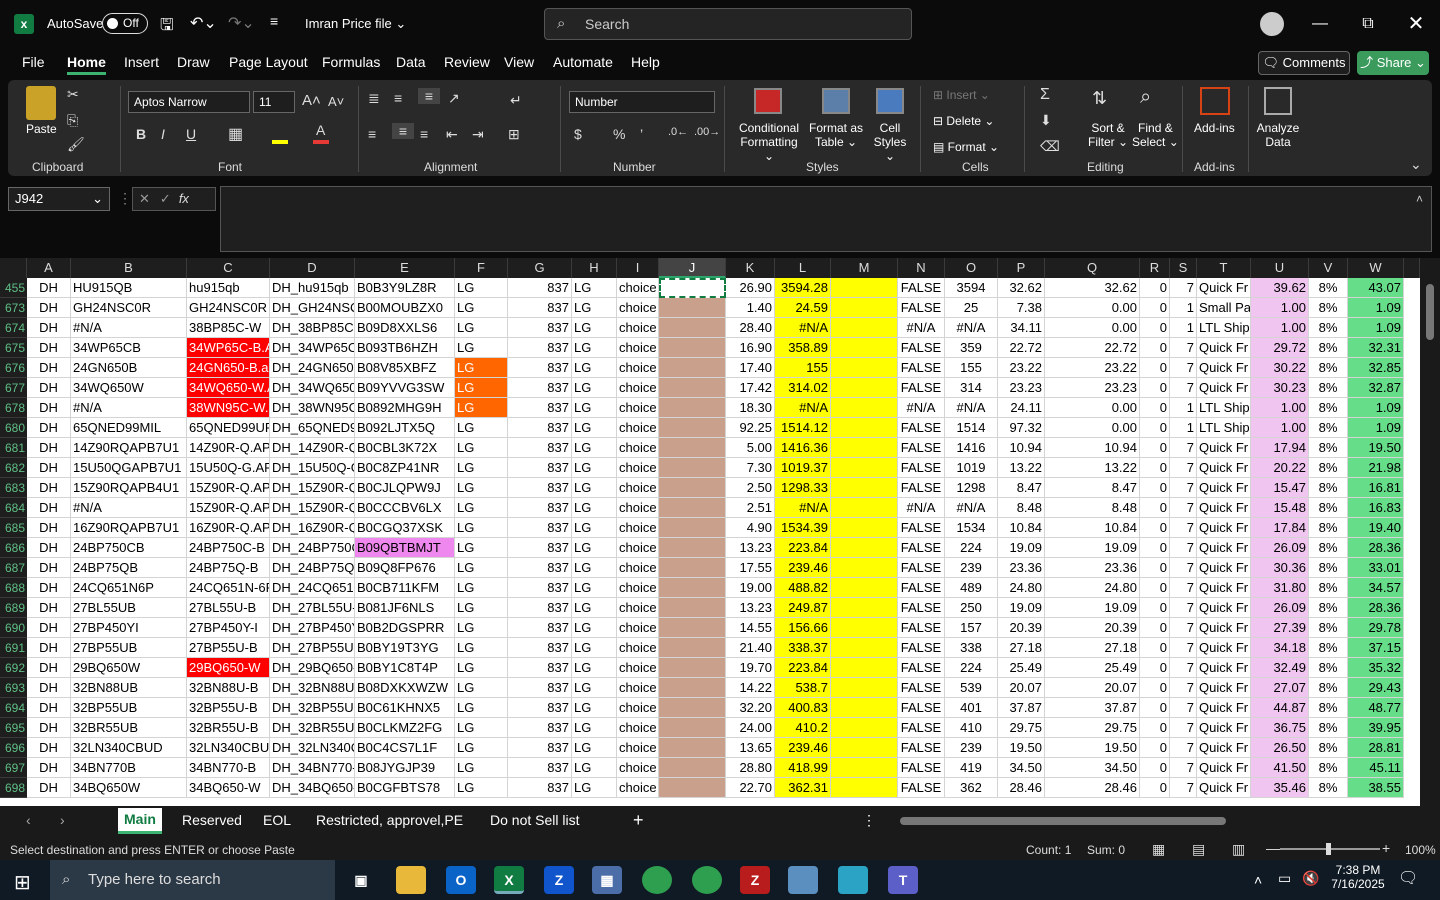 This screenshot has width=1440, height=900. What do you see at coordinates (13, 588) in the screenshot?
I see `row-header: 688` at bounding box center [13, 588].